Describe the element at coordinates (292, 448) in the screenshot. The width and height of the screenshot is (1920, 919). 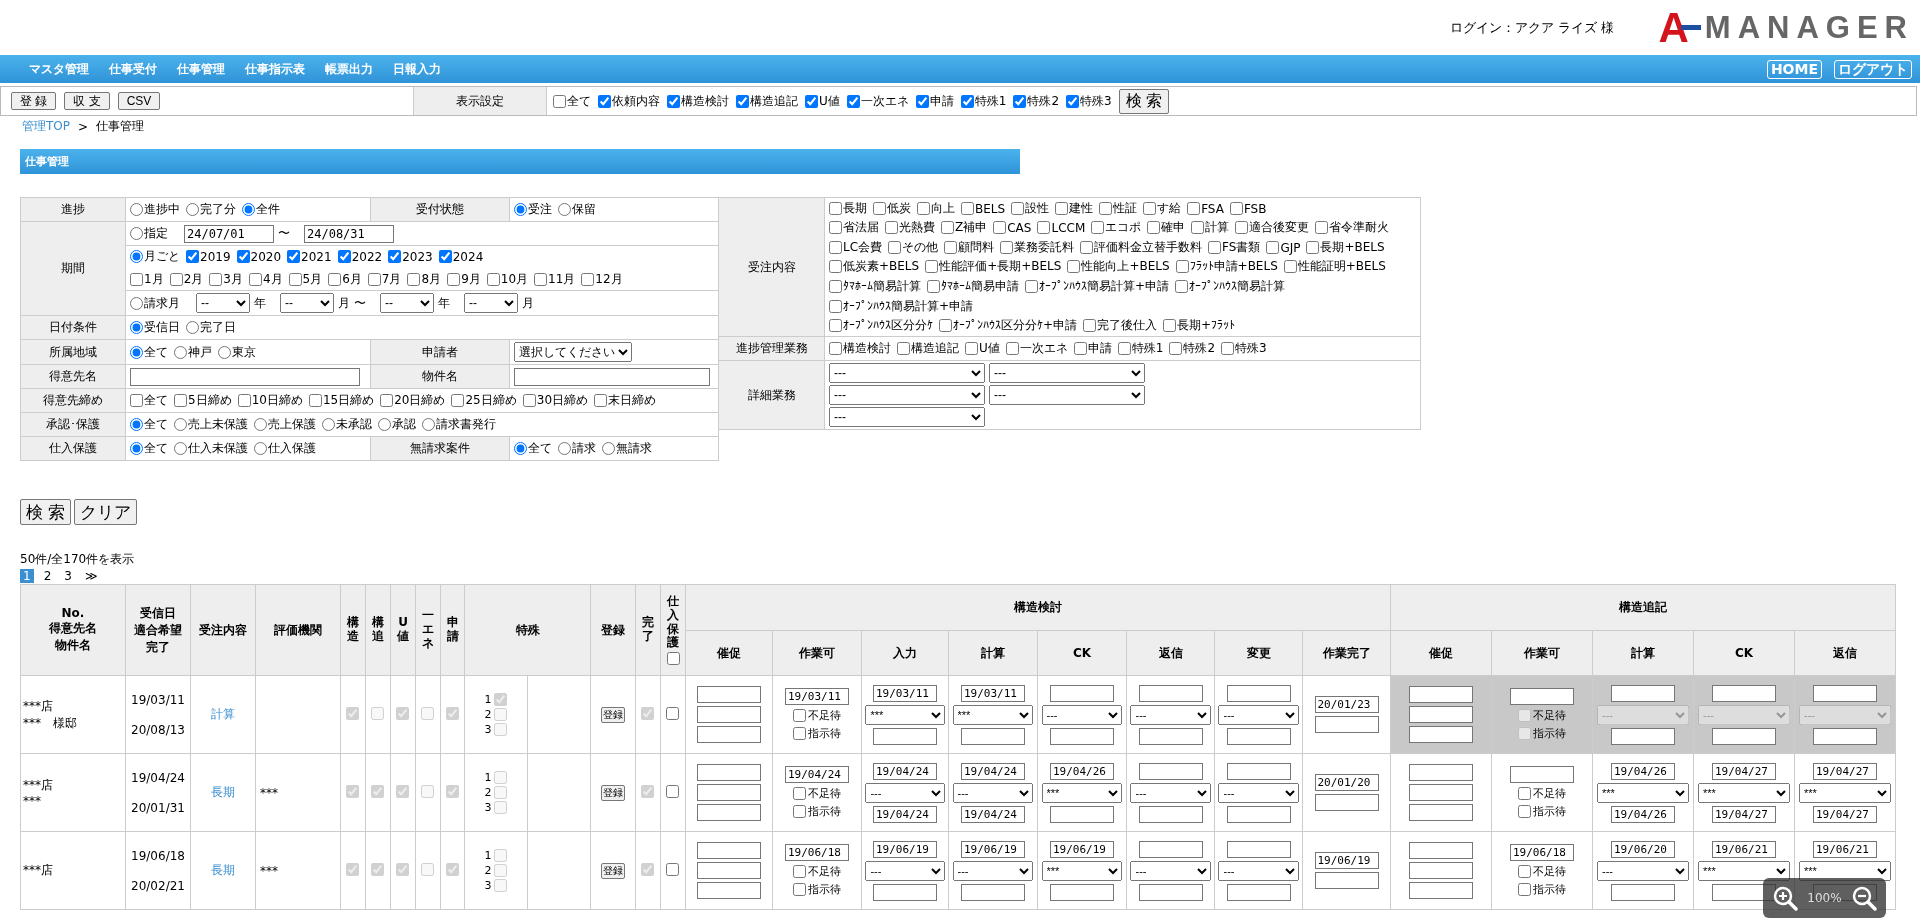
I see `radio-label: 仕入保護` at that location.